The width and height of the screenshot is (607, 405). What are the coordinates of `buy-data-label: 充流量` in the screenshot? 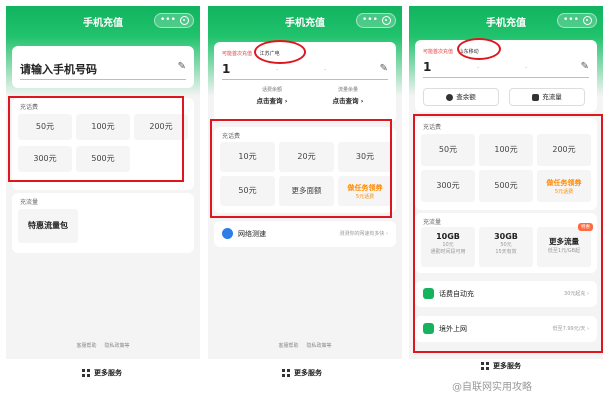 It's located at (552, 97).